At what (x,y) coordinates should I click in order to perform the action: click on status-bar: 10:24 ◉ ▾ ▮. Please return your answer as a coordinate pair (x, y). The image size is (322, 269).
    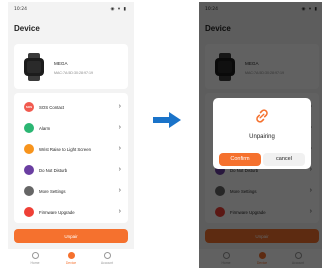
    Looking at the image, I should click on (71, 10).